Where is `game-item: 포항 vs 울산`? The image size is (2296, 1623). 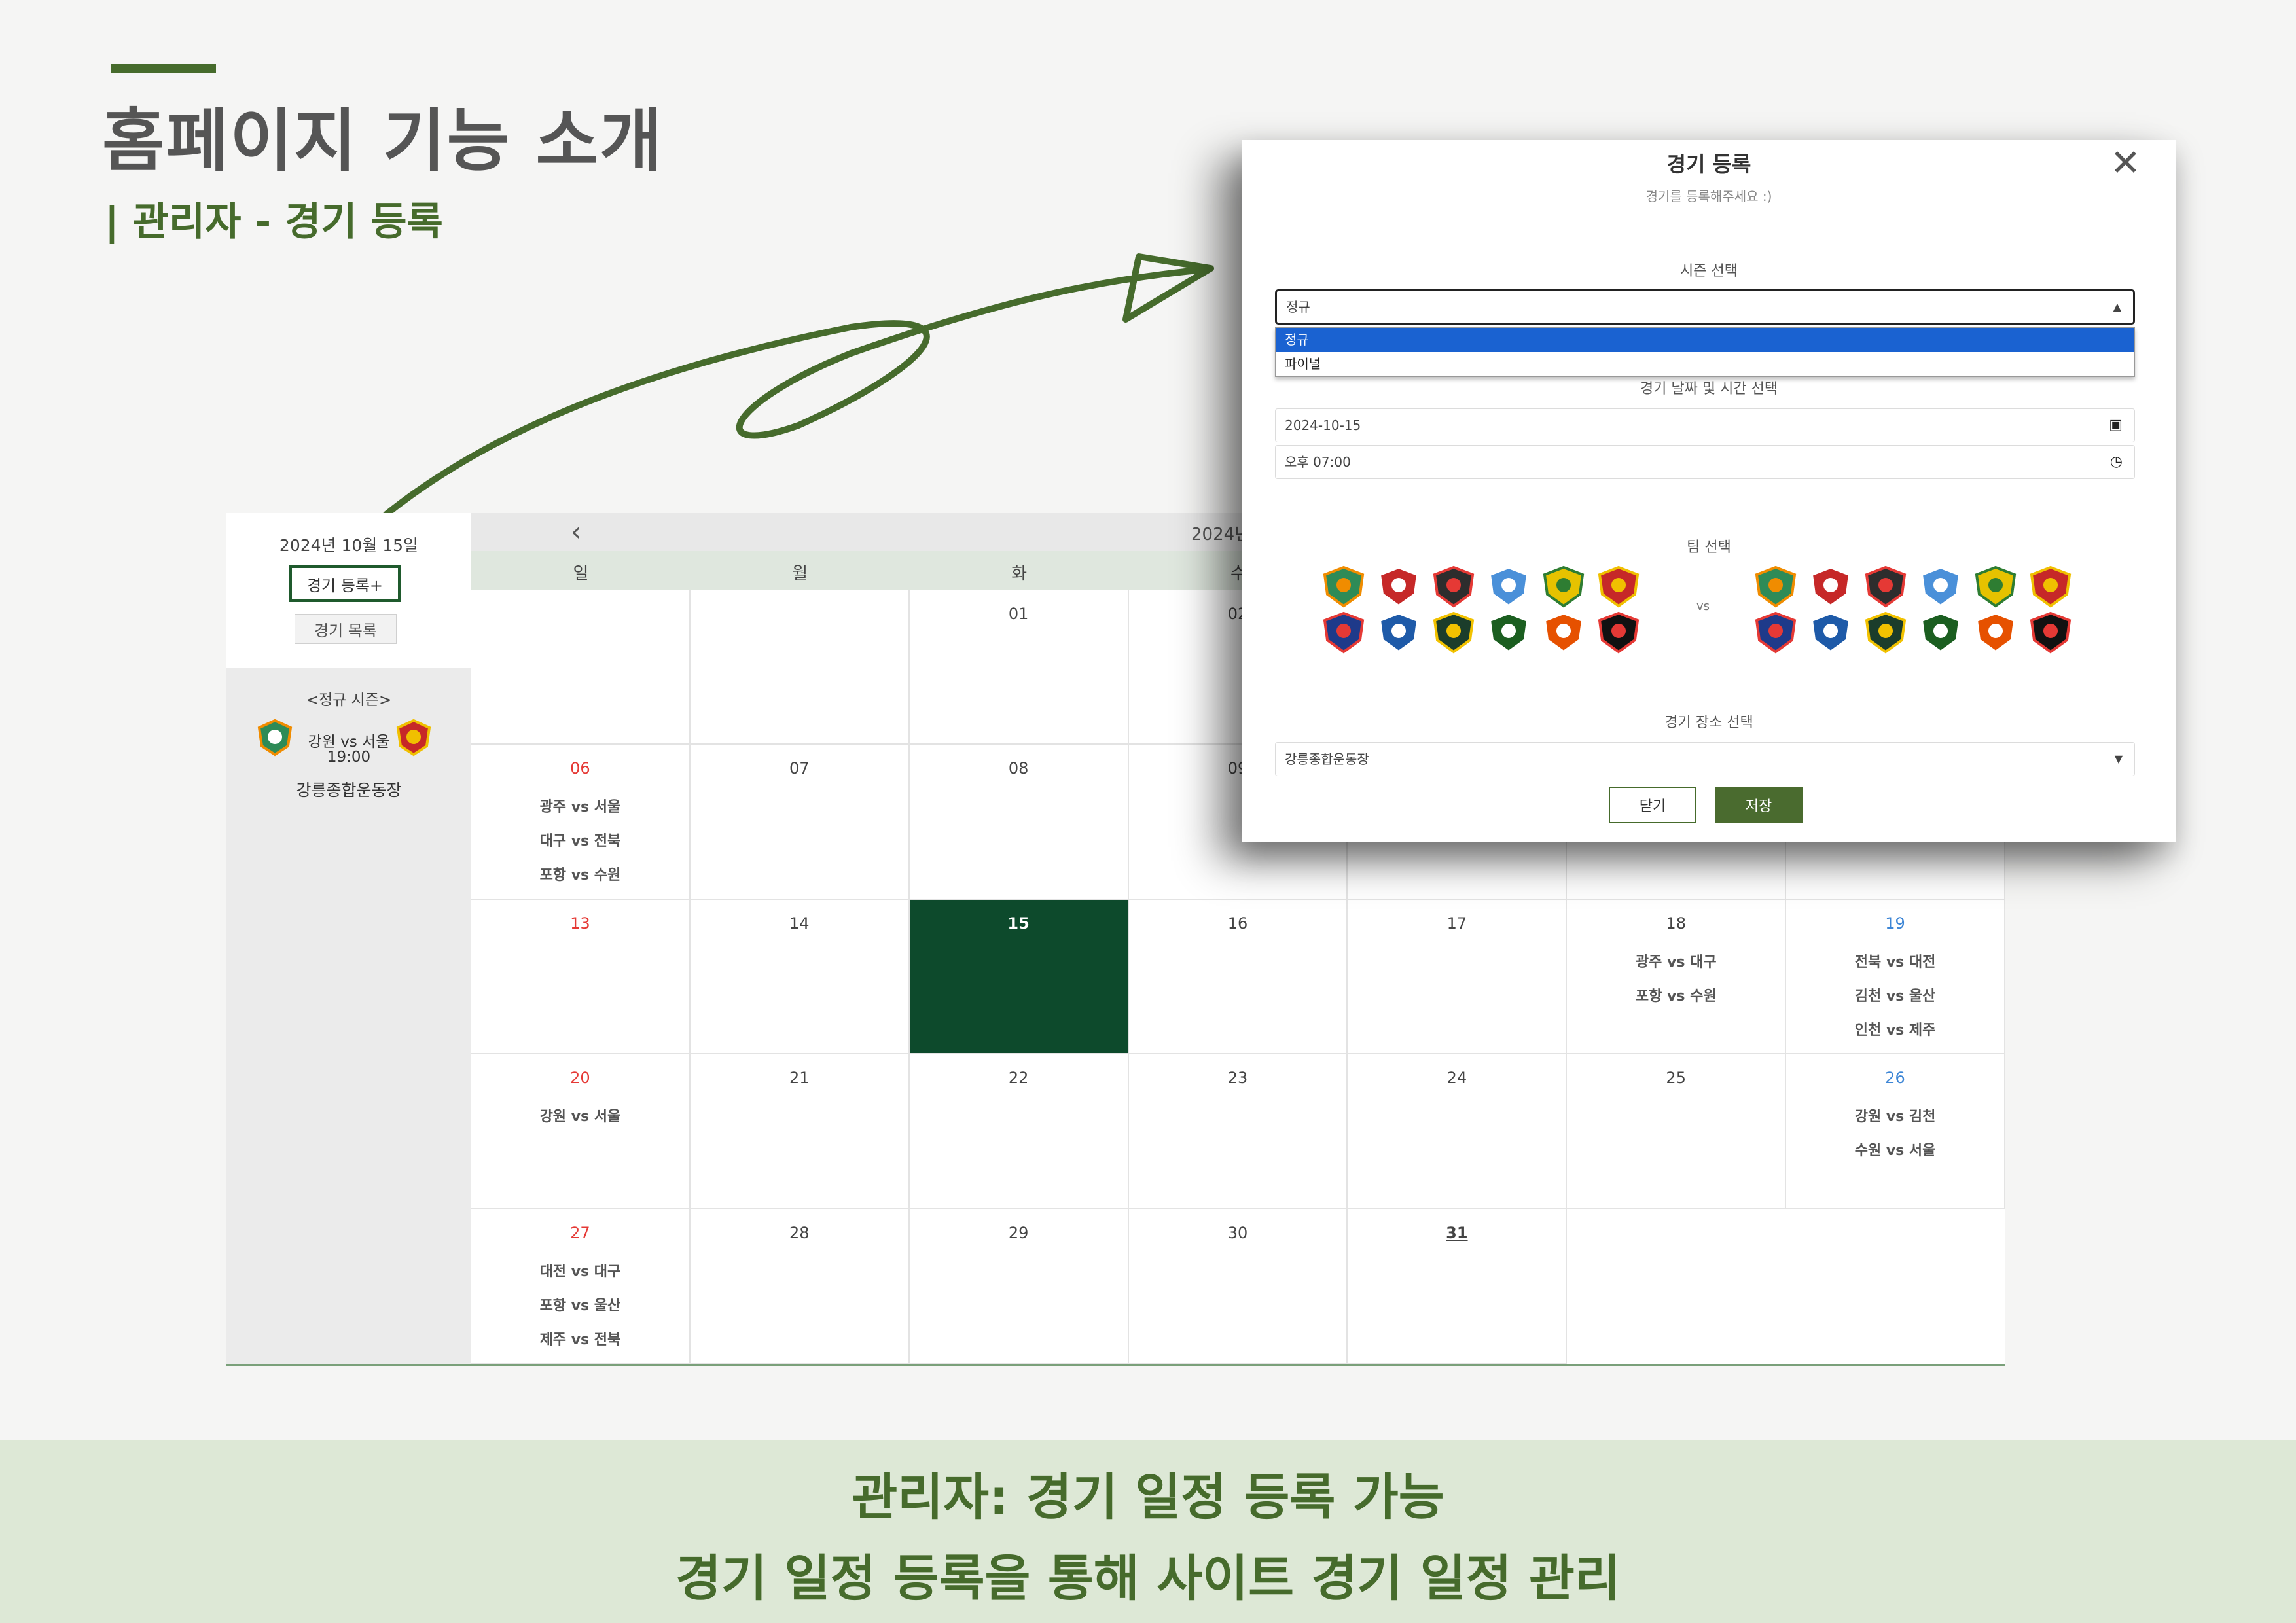 game-item: 포항 vs 울산 is located at coordinates (580, 1306).